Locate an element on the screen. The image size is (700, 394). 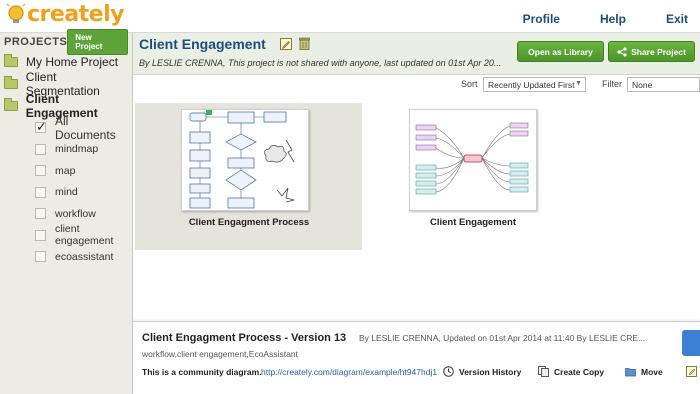
sidebar-header: PROJECTS New Project is located at coordinates (66, 42).